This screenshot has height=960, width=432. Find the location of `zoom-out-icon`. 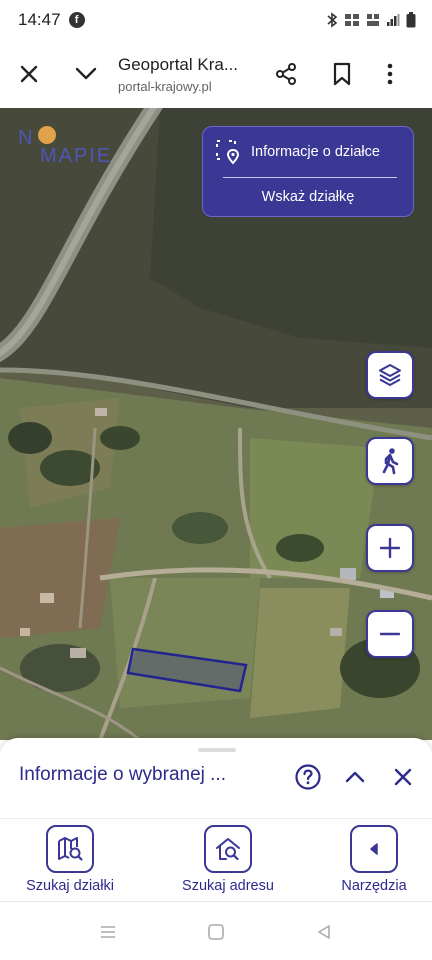

zoom-out-icon is located at coordinates (390, 634).